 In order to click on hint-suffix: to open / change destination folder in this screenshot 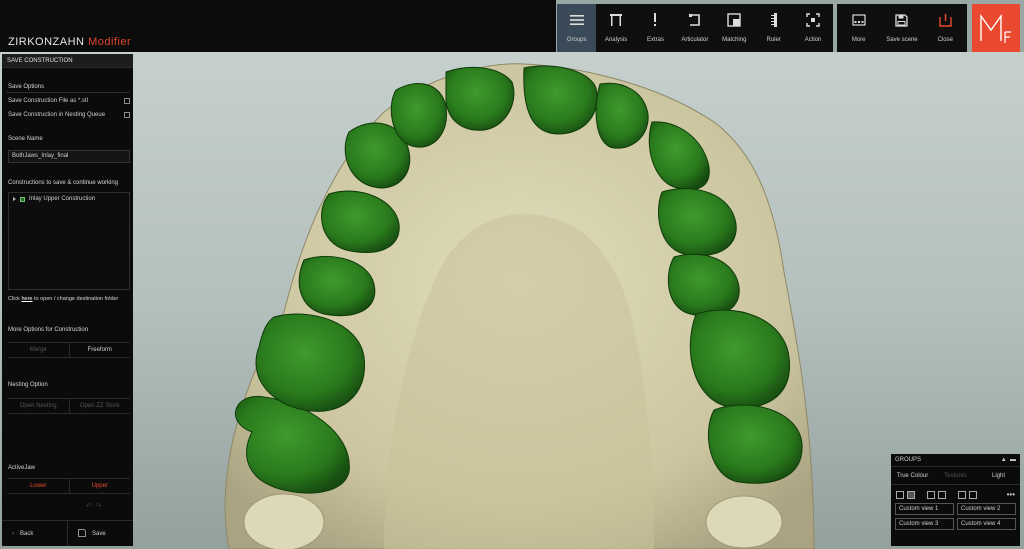, I will do `click(75, 299)`.